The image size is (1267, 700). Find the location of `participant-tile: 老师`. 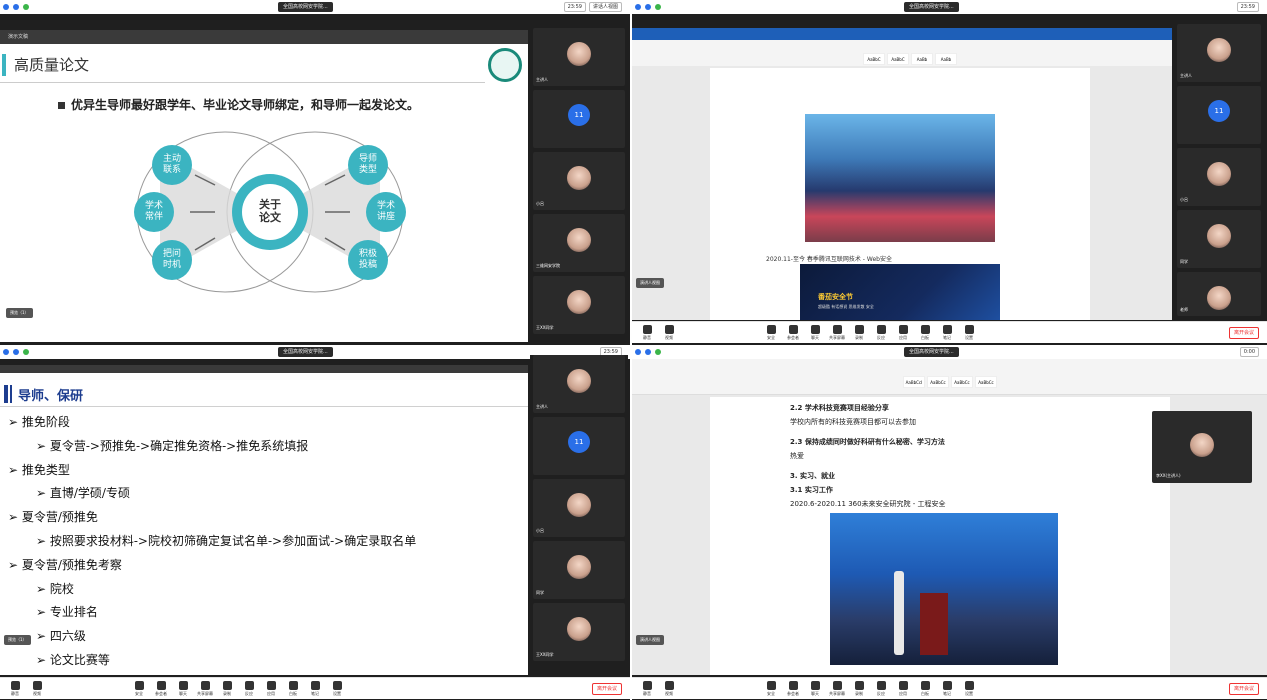

participant-tile: 老师 is located at coordinates (1219, 294).